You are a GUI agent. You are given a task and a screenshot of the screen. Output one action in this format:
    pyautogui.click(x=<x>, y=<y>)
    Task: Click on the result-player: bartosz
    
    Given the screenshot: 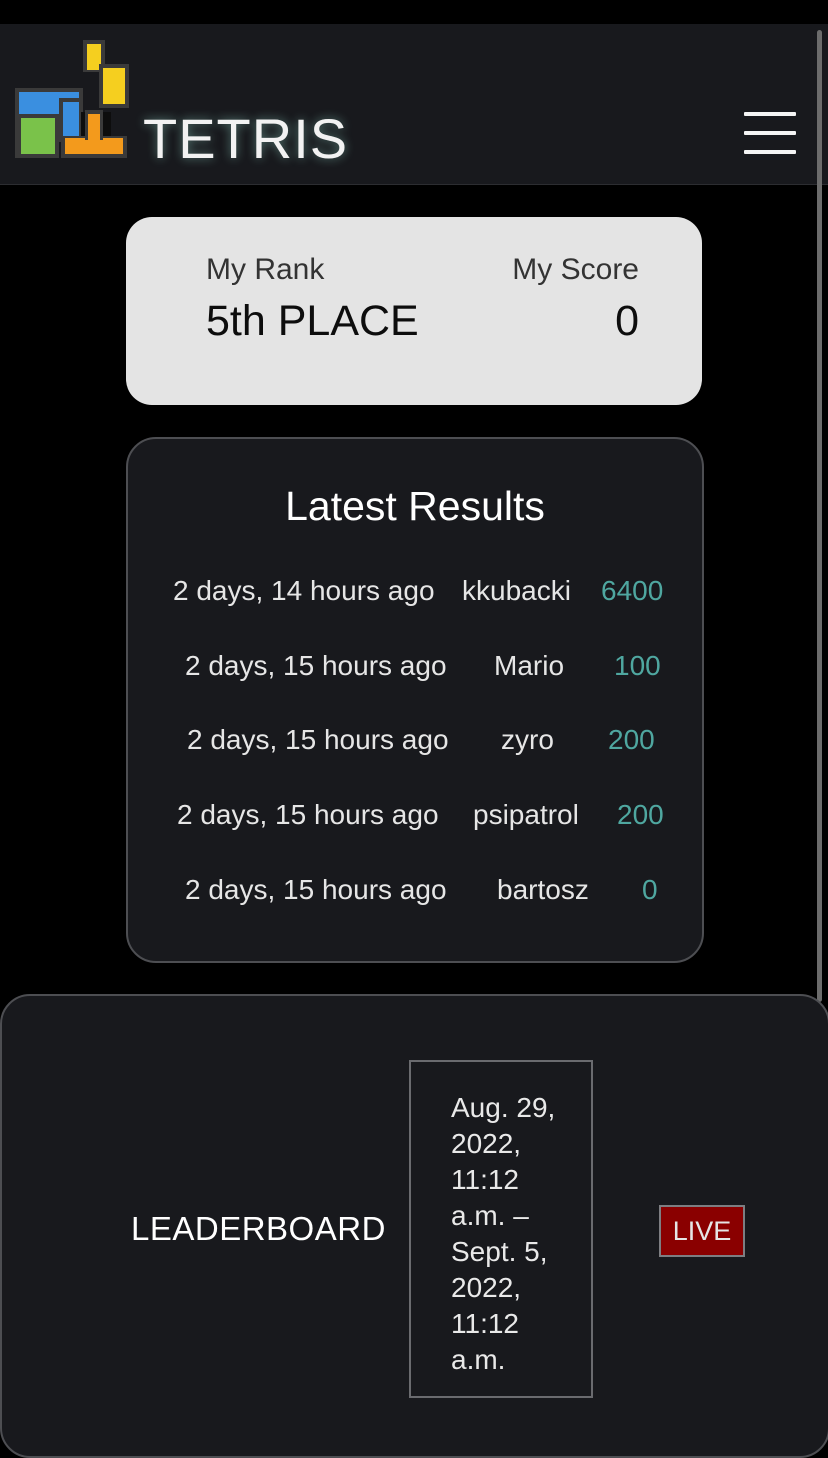 What is the action you would take?
    pyautogui.click(x=543, y=889)
    